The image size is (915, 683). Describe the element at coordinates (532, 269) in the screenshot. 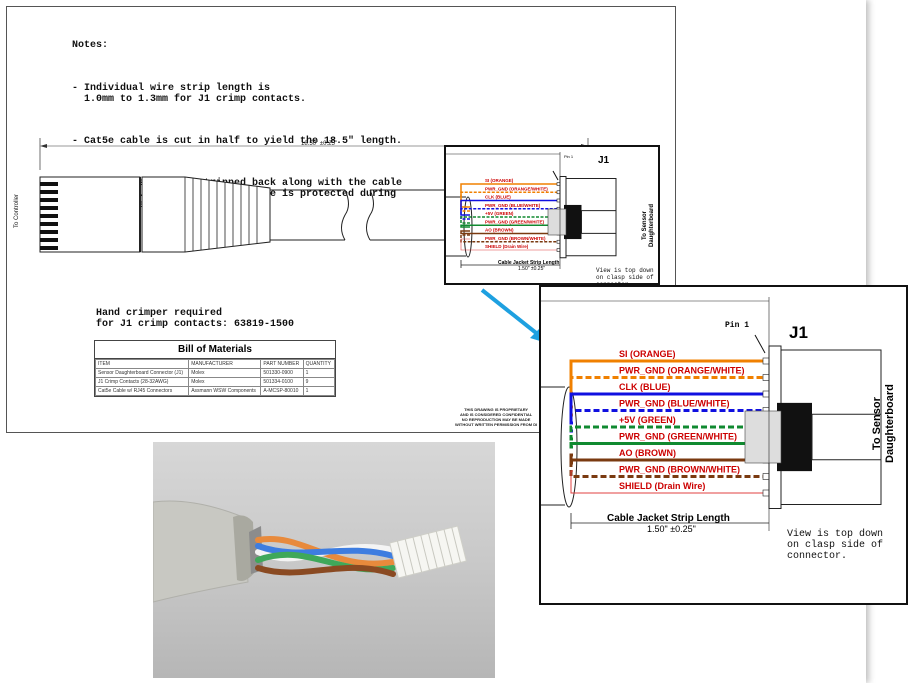

I see `strip-length-dim-small: 1.50" ±0.25"` at that location.